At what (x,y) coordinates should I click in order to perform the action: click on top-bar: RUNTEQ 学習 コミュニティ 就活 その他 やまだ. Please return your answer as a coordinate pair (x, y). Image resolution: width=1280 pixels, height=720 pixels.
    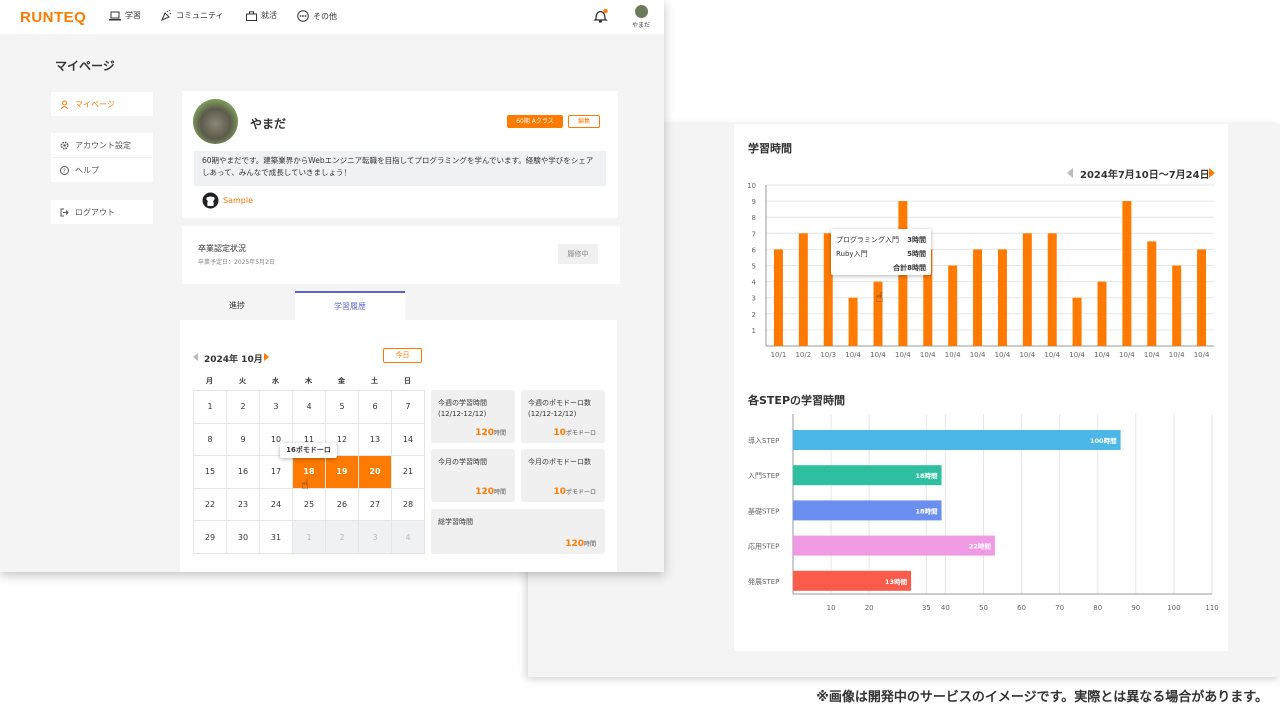
    Looking at the image, I should click on (332, 17).